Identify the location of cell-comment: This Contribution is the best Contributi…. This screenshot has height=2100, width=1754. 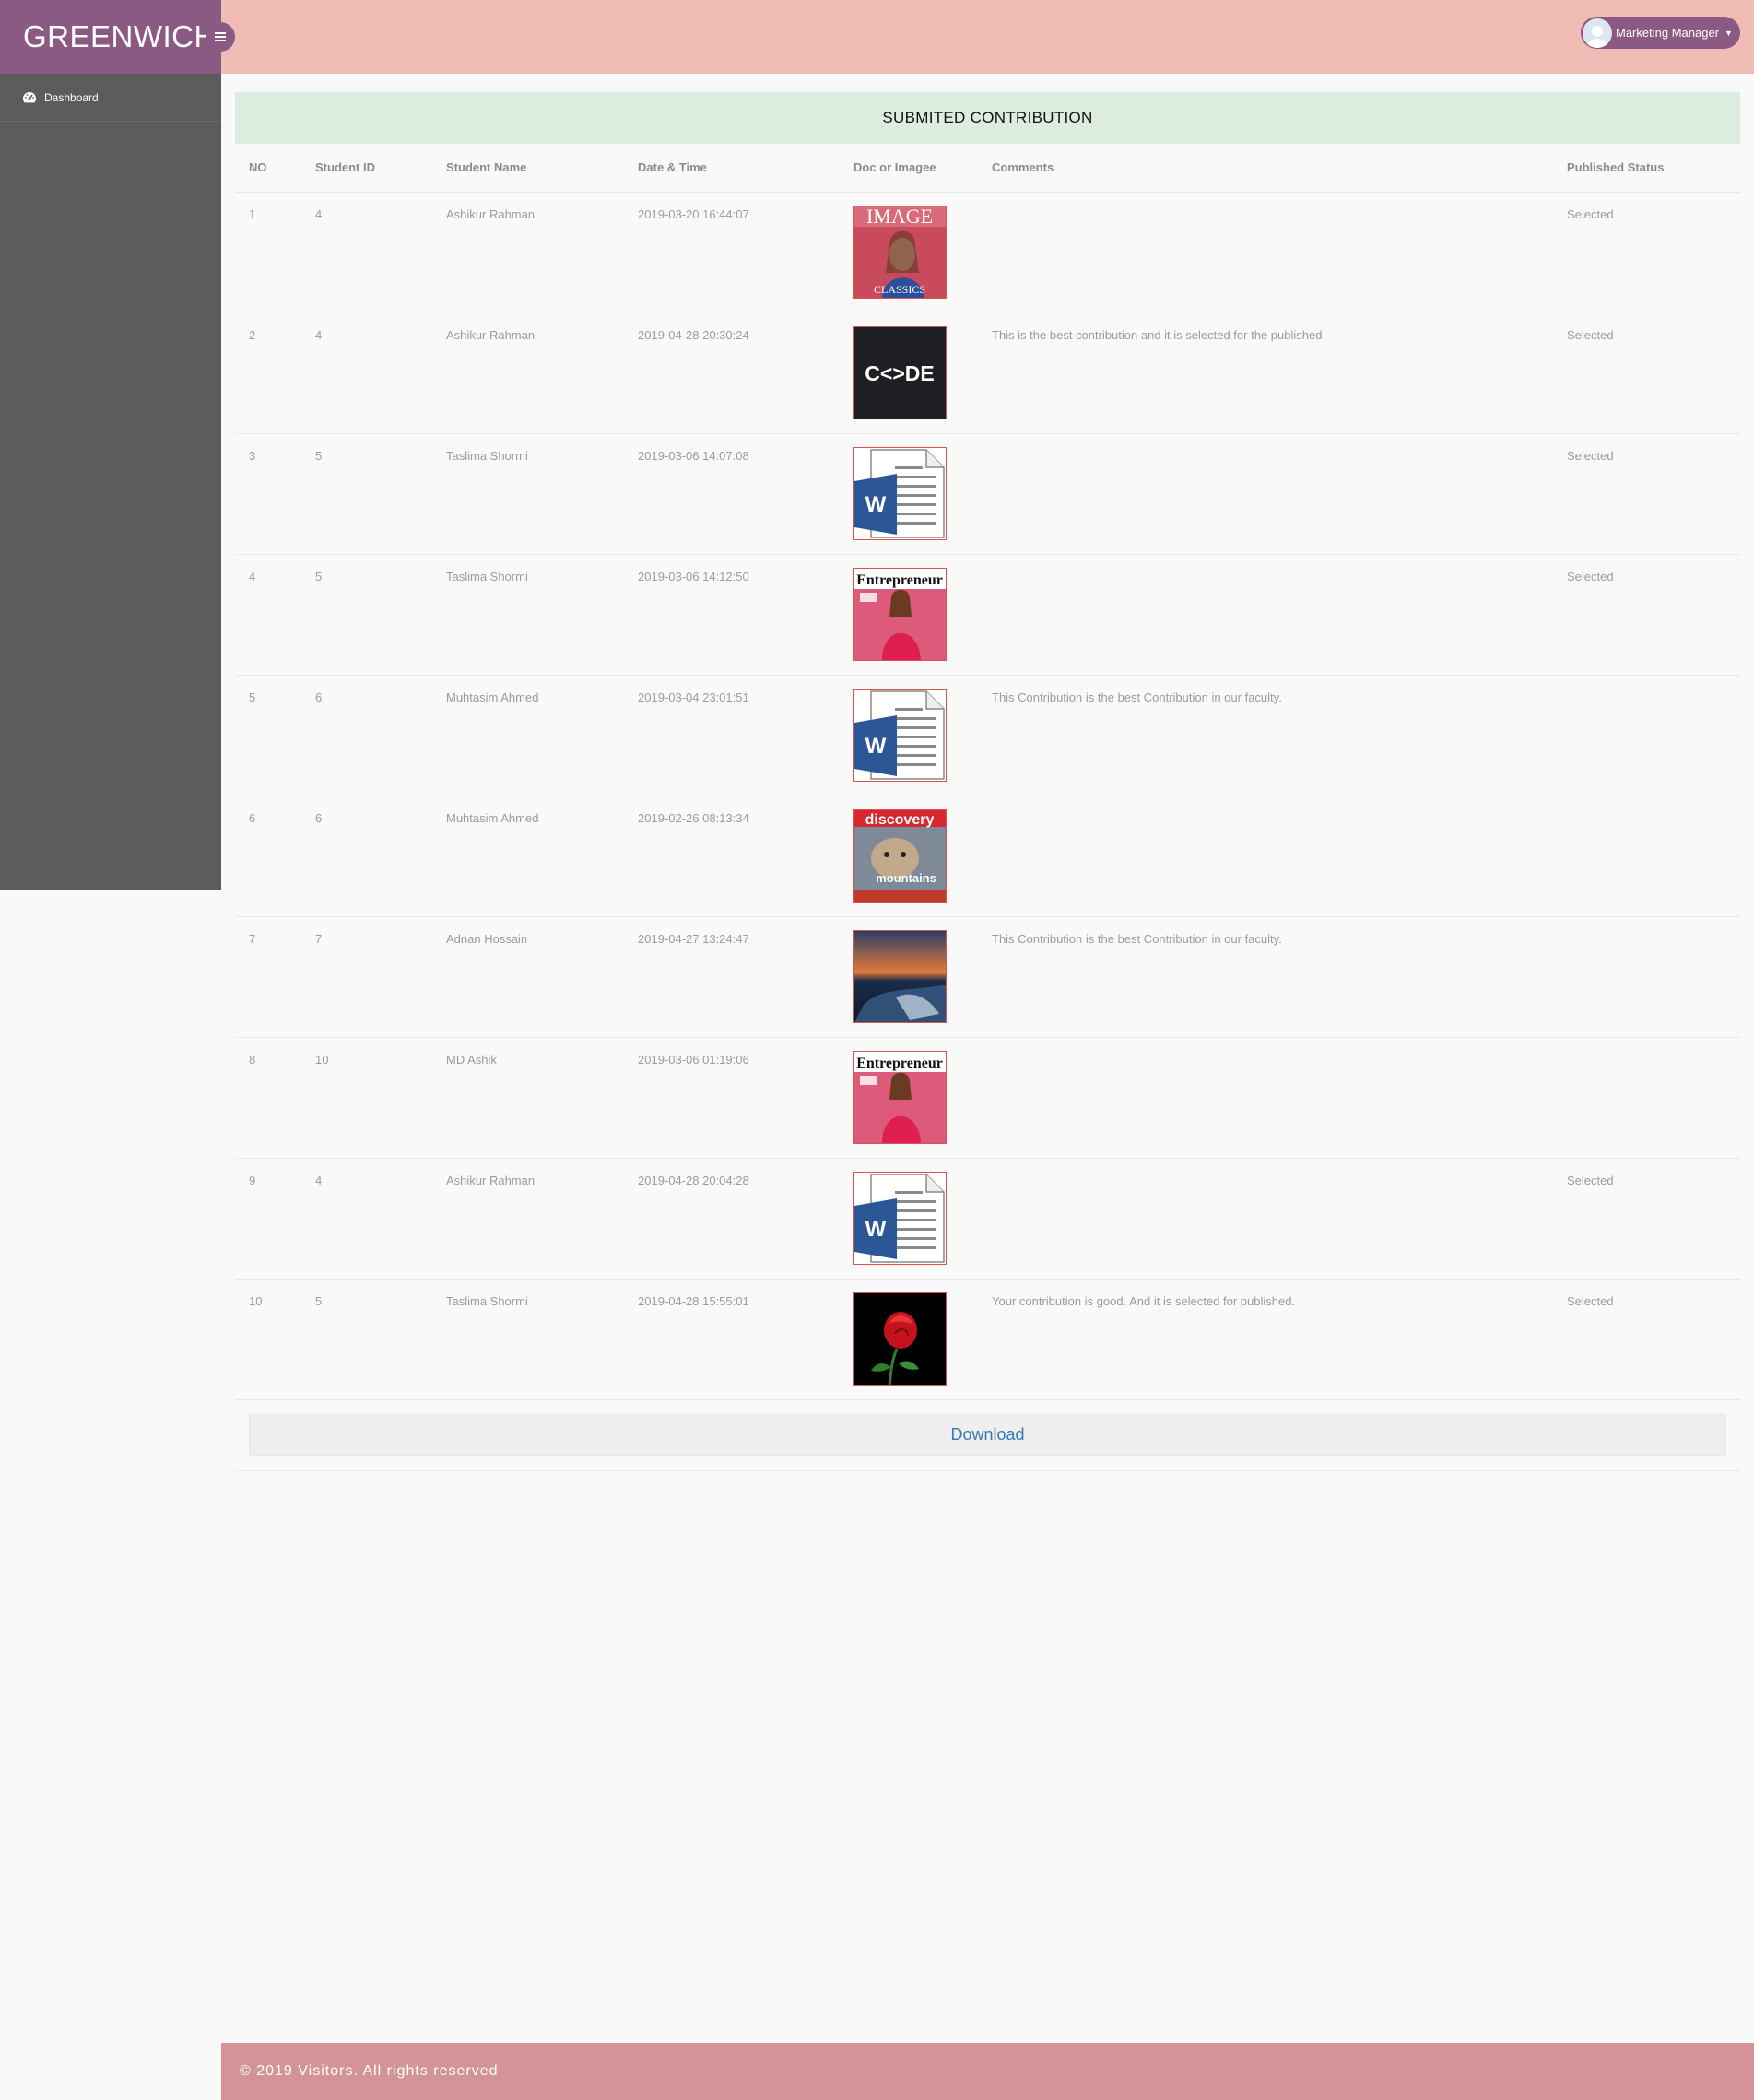
(1265, 977).